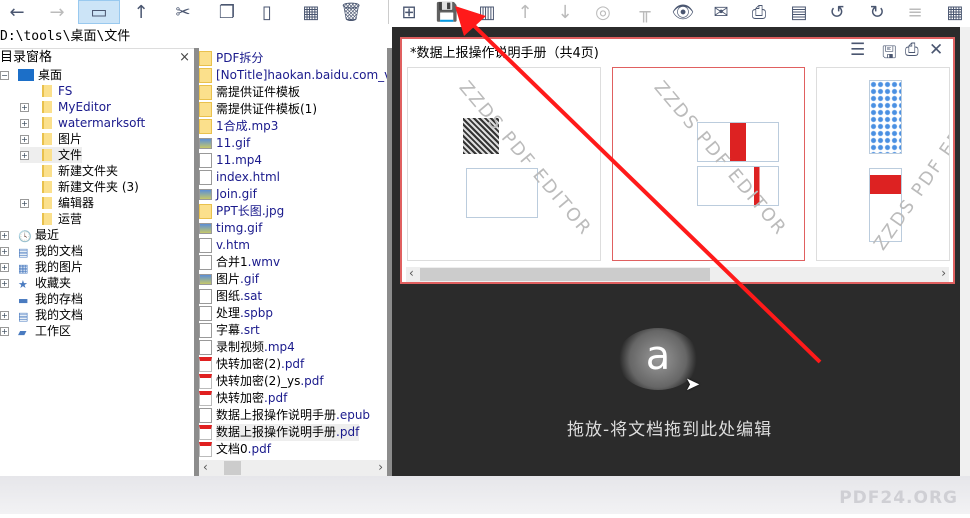 This screenshot has width=970, height=518. I want to click on status-bar: PDF24.ORG, so click(485, 495).